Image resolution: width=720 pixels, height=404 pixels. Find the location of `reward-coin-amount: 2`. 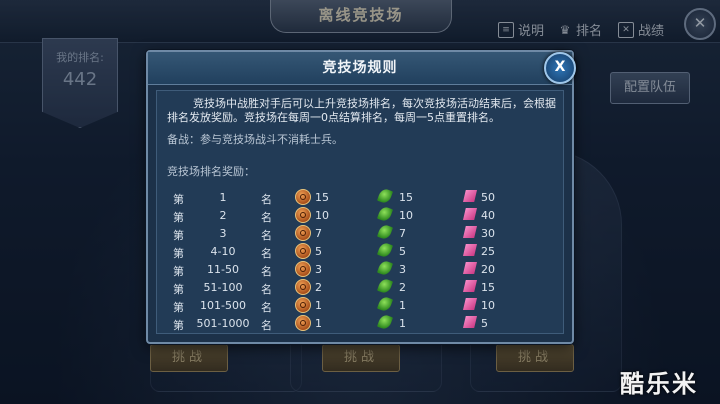

reward-coin-amount: 2 is located at coordinates (318, 287).